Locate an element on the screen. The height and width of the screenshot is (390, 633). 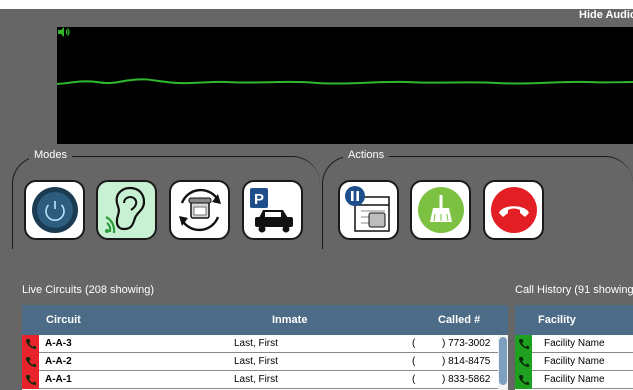
live-circuits-title: Live Circuits (208 showing) is located at coordinates (88, 290).